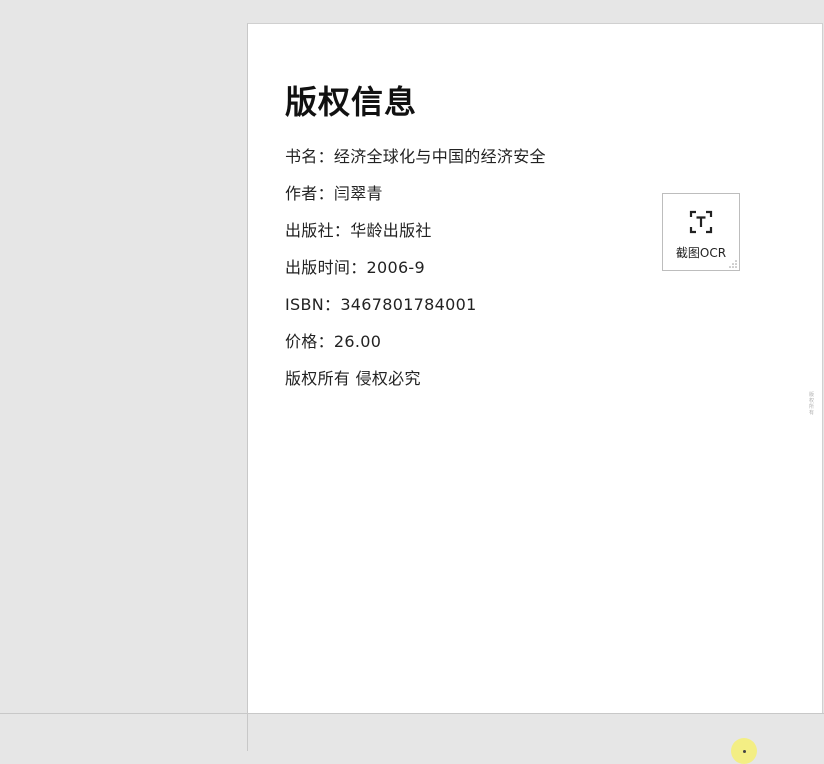 The image size is (824, 764). What do you see at coordinates (812, 404) in the screenshot?
I see `side-watermark-text: 版权所有` at bounding box center [812, 404].